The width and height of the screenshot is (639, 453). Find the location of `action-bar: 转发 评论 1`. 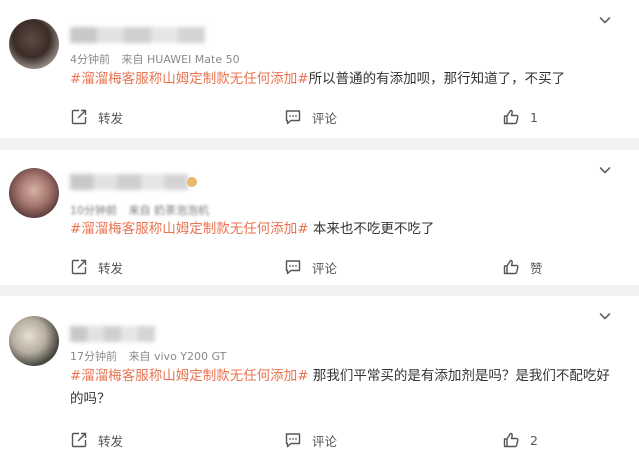

action-bar: 转发 评论 1 is located at coordinates (319, 117).